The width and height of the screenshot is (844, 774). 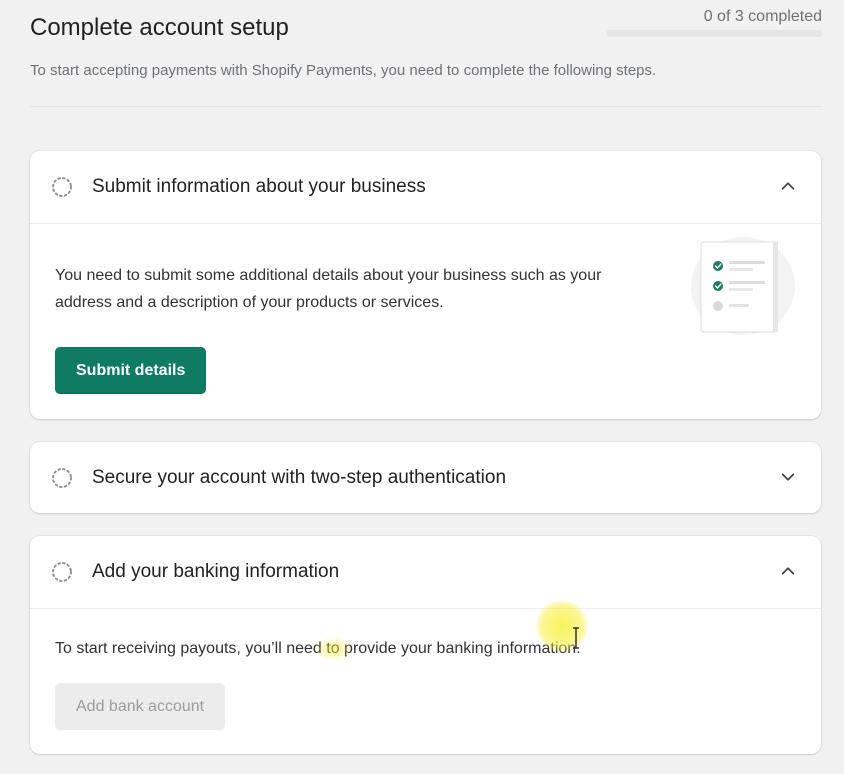 What do you see at coordinates (216, 571) in the screenshot?
I see `step-title: Add your banking information` at bounding box center [216, 571].